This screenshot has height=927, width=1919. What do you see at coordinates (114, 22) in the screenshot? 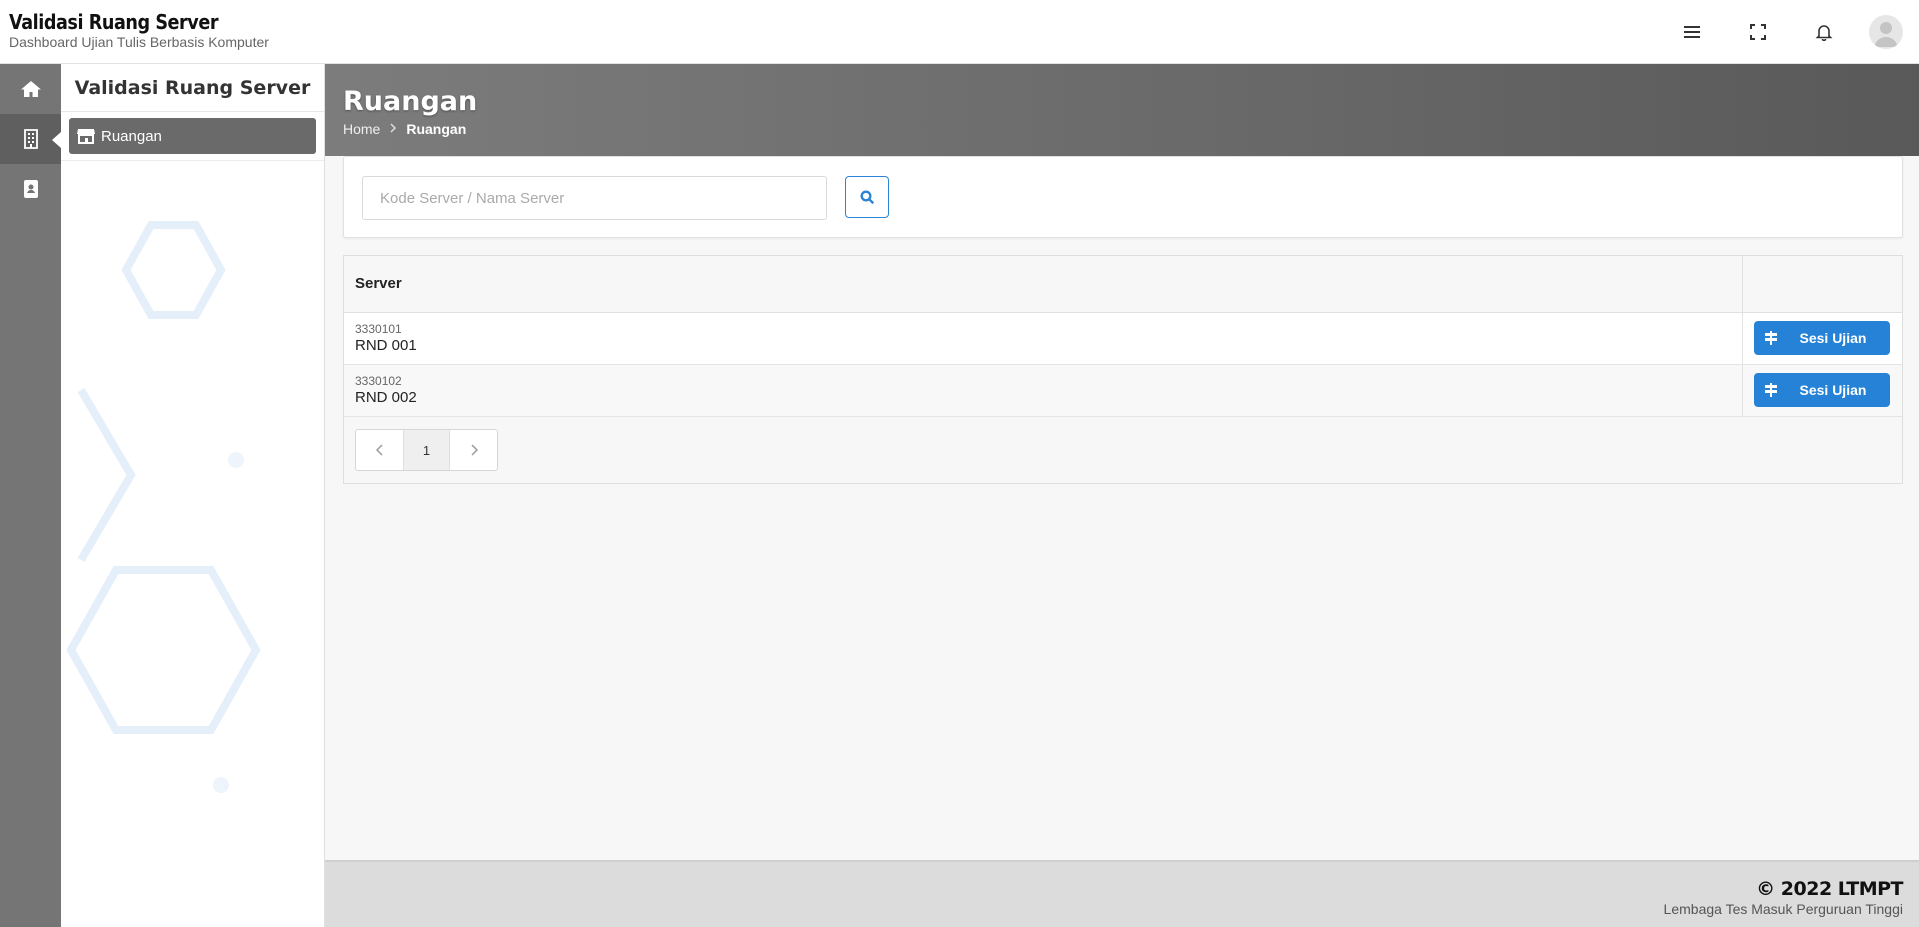
I see `app-title: Validasi Ruang Server` at bounding box center [114, 22].